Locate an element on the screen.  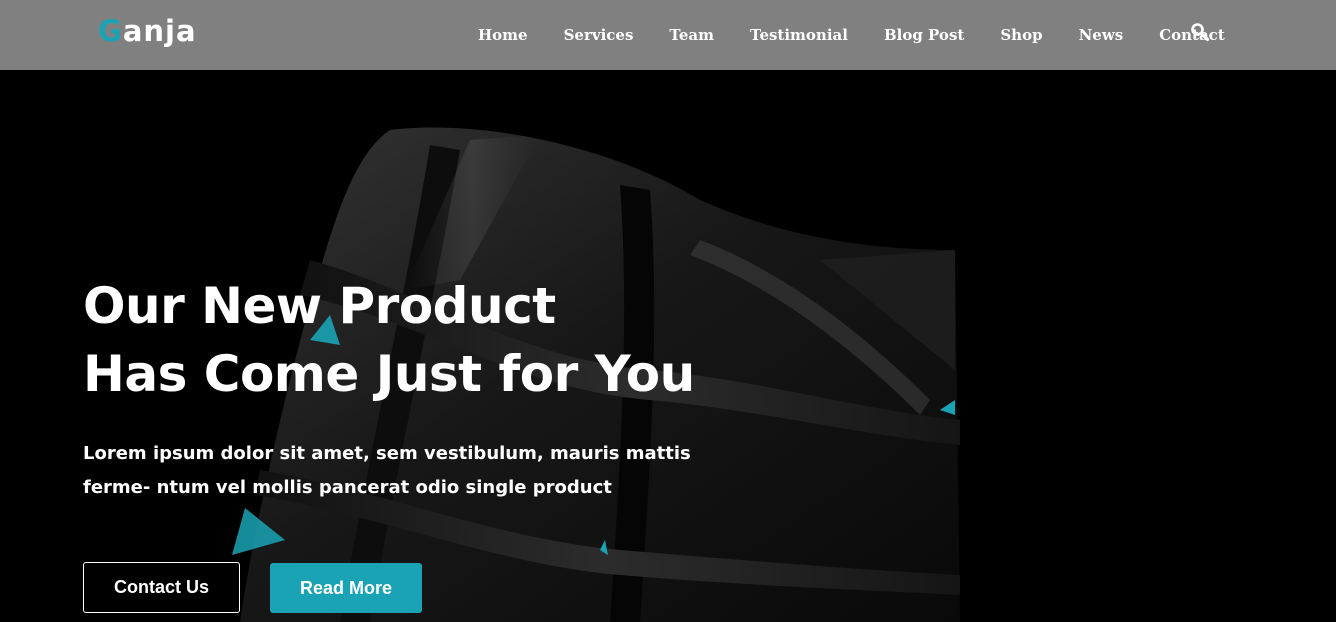
logo-accent-letter: G is located at coordinates (110, 31).